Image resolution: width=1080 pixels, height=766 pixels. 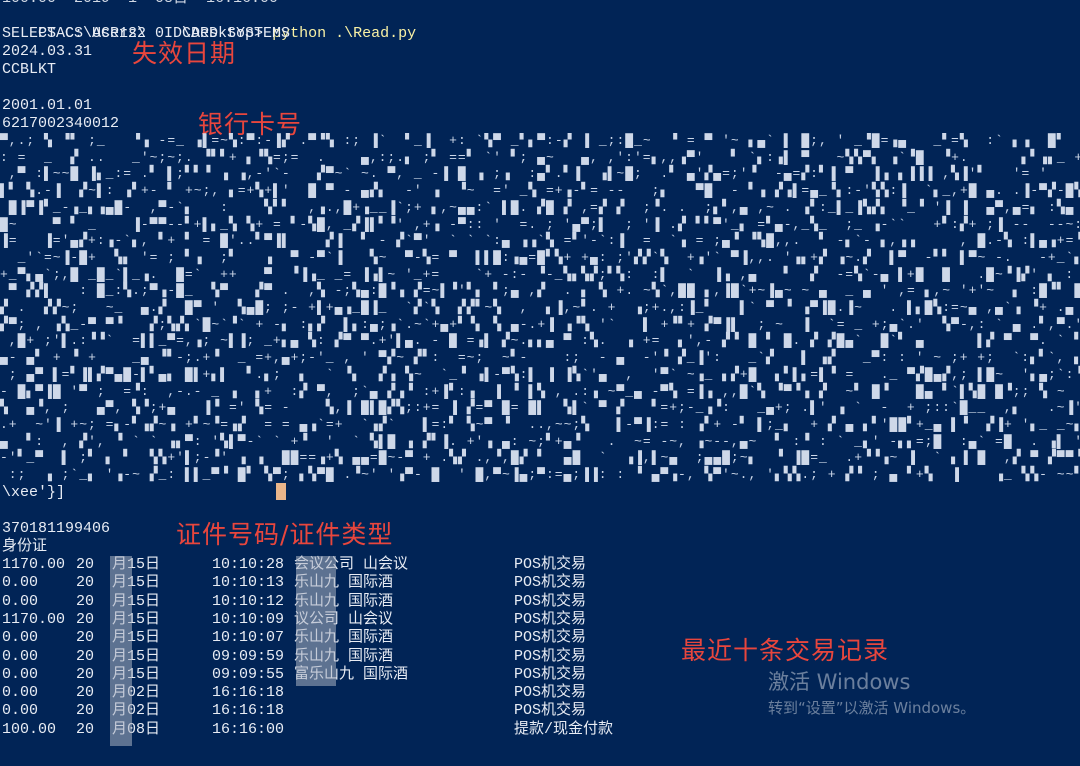 I want to click on transaction-time: 10:10:28, so click(x=248, y=564).